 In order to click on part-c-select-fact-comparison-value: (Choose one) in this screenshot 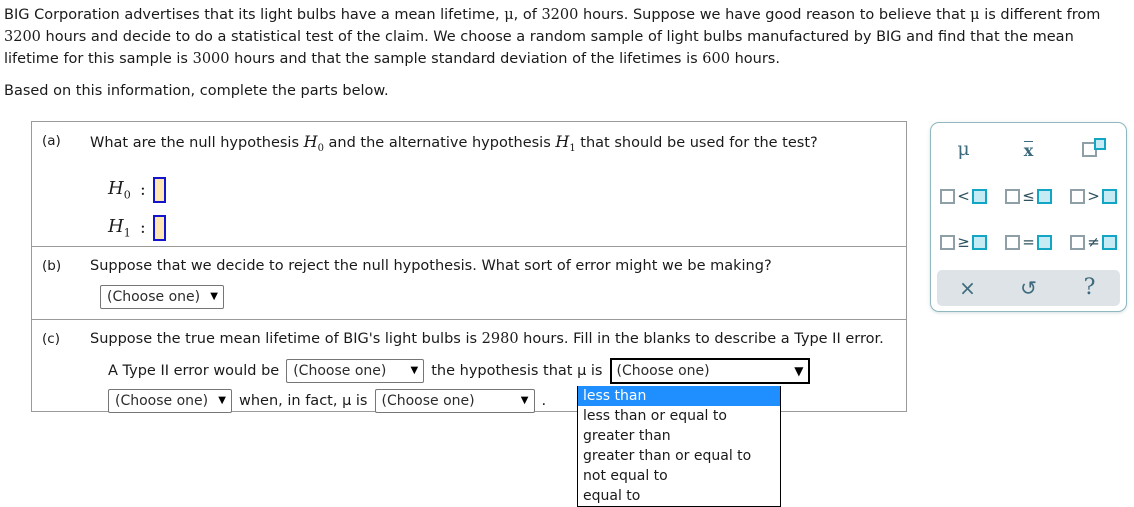, I will do `click(428, 401)`.